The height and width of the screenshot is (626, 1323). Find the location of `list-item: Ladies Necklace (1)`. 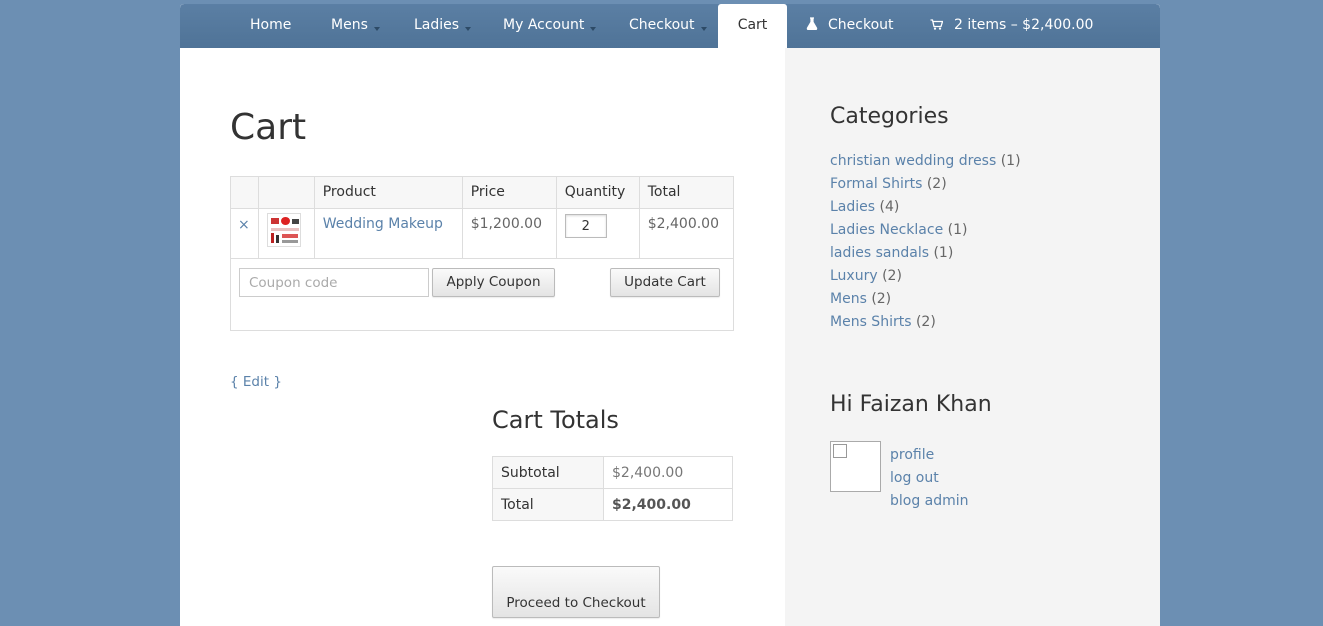

list-item: Ladies Necklace (1) is located at coordinates (925, 230).